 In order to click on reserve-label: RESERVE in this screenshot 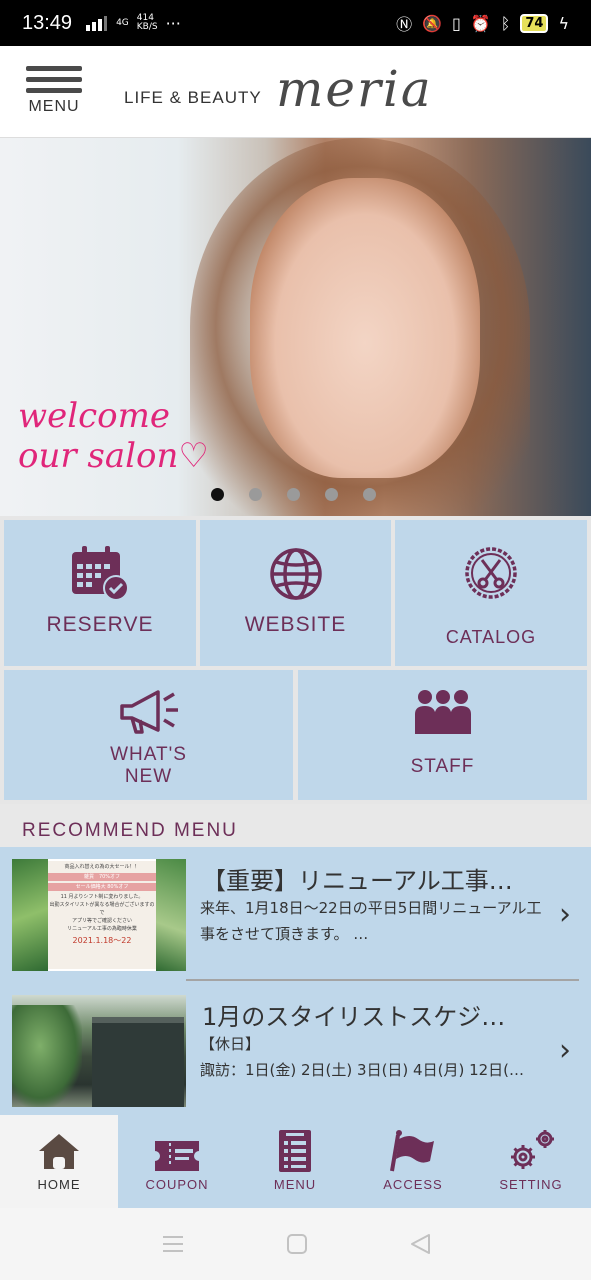, I will do `click(100, 624)`.